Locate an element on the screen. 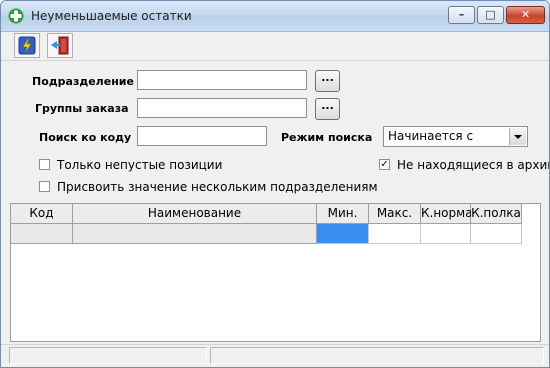 This screenshot has width=550, height=368. search-mode-label: Режим поиска is located at coordinates (327, 137).